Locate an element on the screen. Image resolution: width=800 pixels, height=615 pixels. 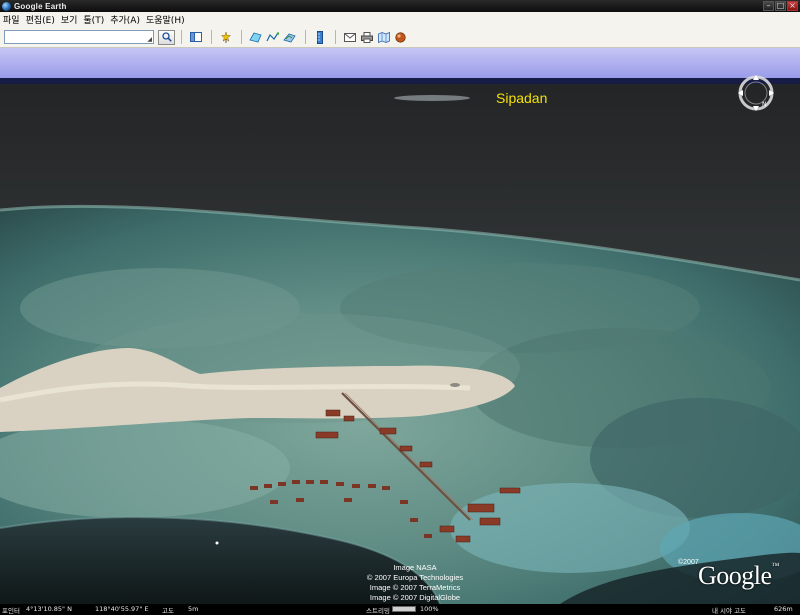
menu-edit: 편집(E) is located at coordinates (40, 19).